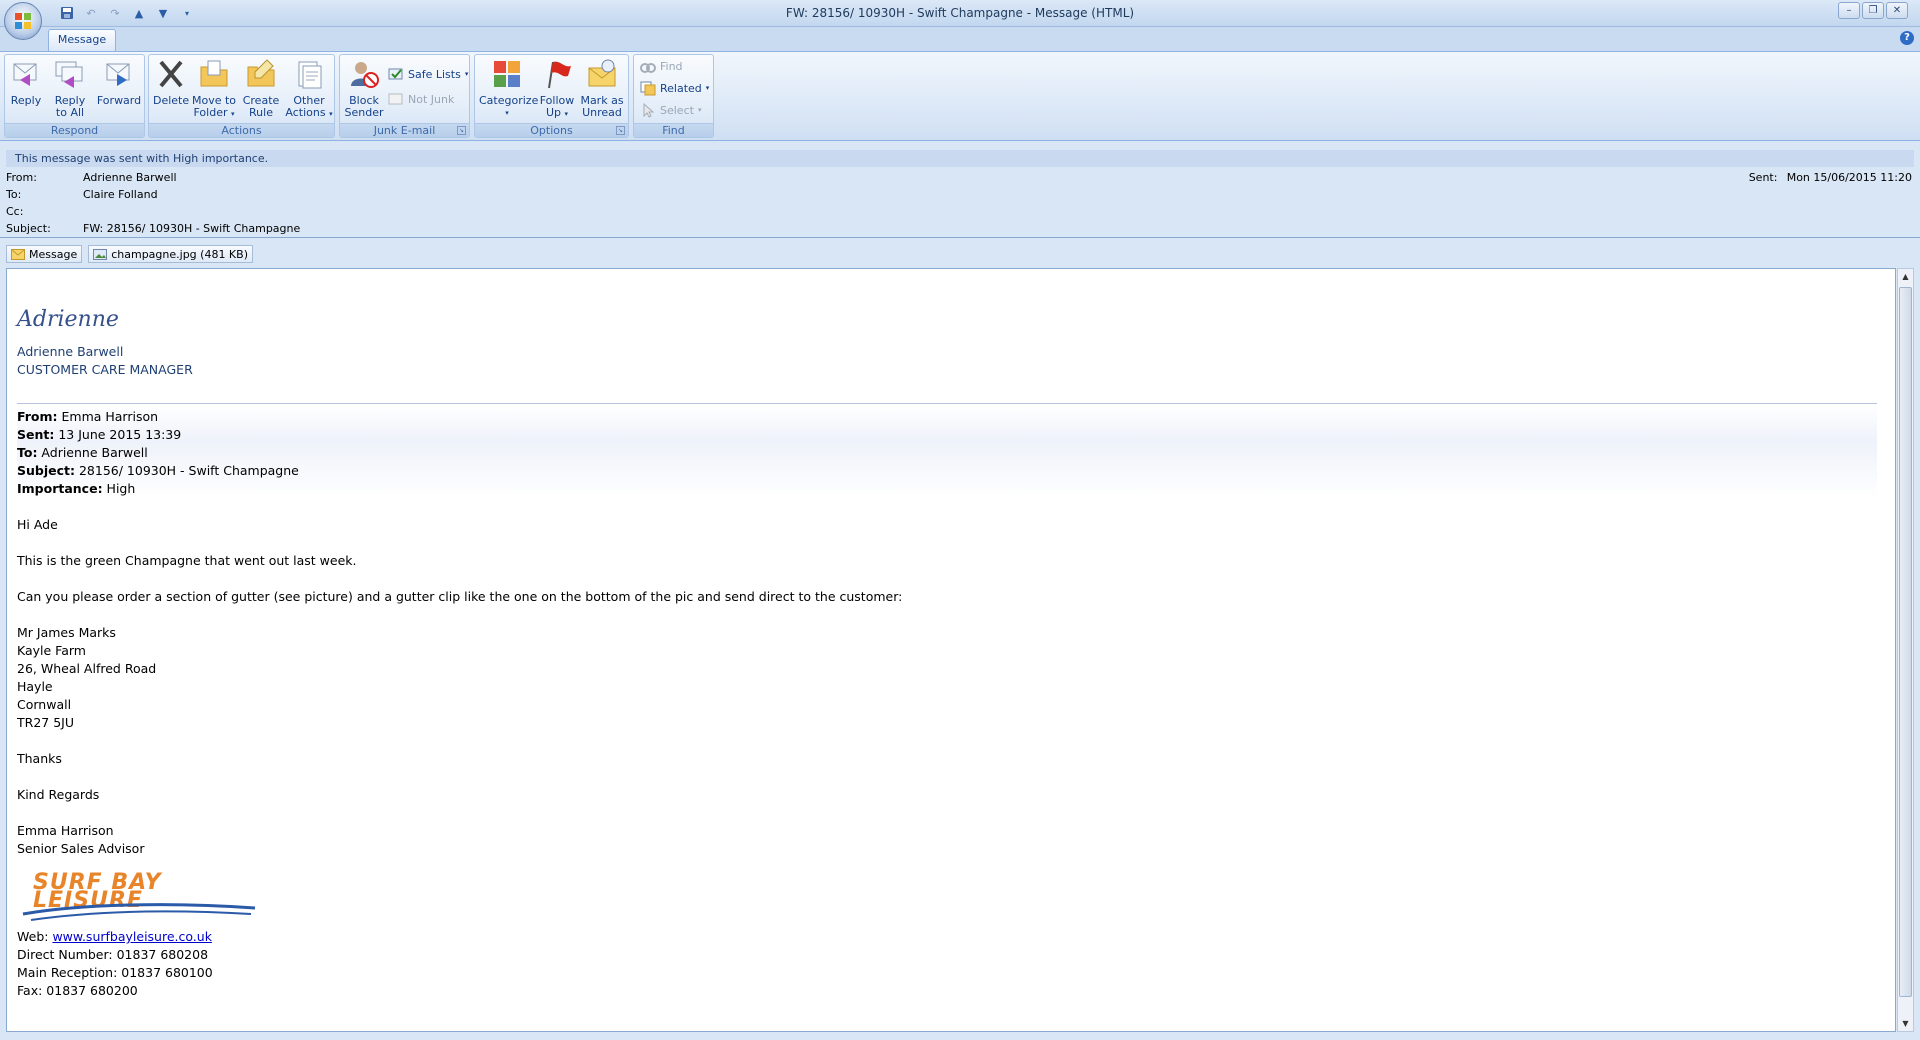 This screenshot has width=1920, height=1040. I want to click on not-junk-button: Not Junk, so click(421, 99).